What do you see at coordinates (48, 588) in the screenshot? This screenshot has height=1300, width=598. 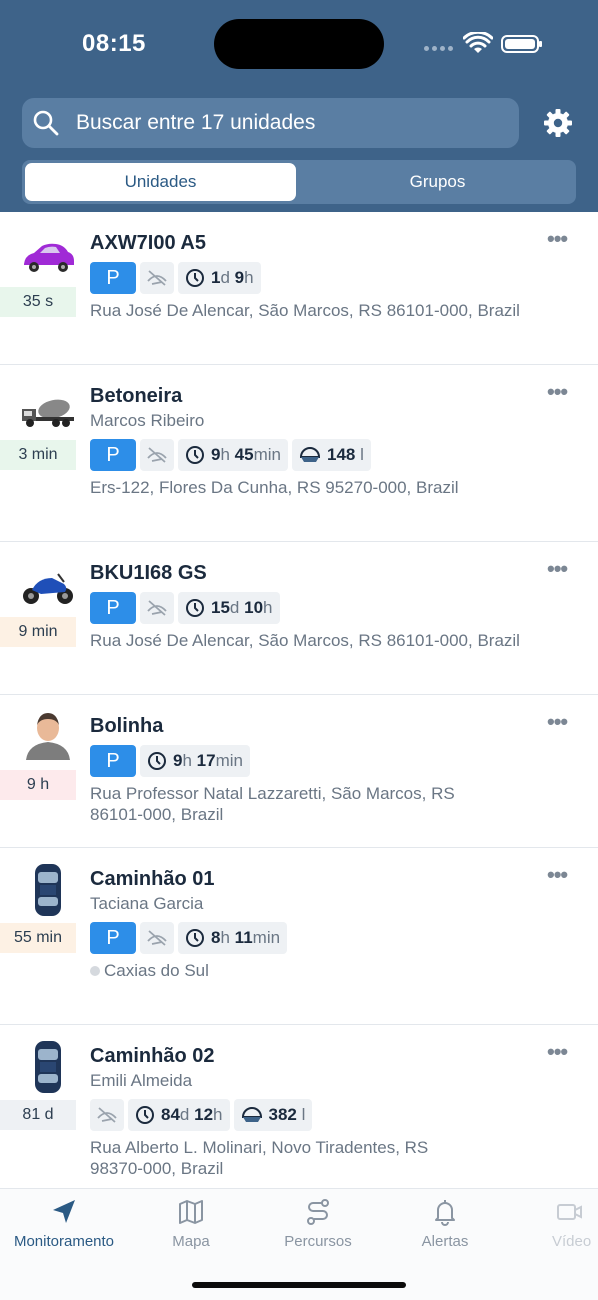 I see `motorcycle-icon` at bounding box center [48, 588].